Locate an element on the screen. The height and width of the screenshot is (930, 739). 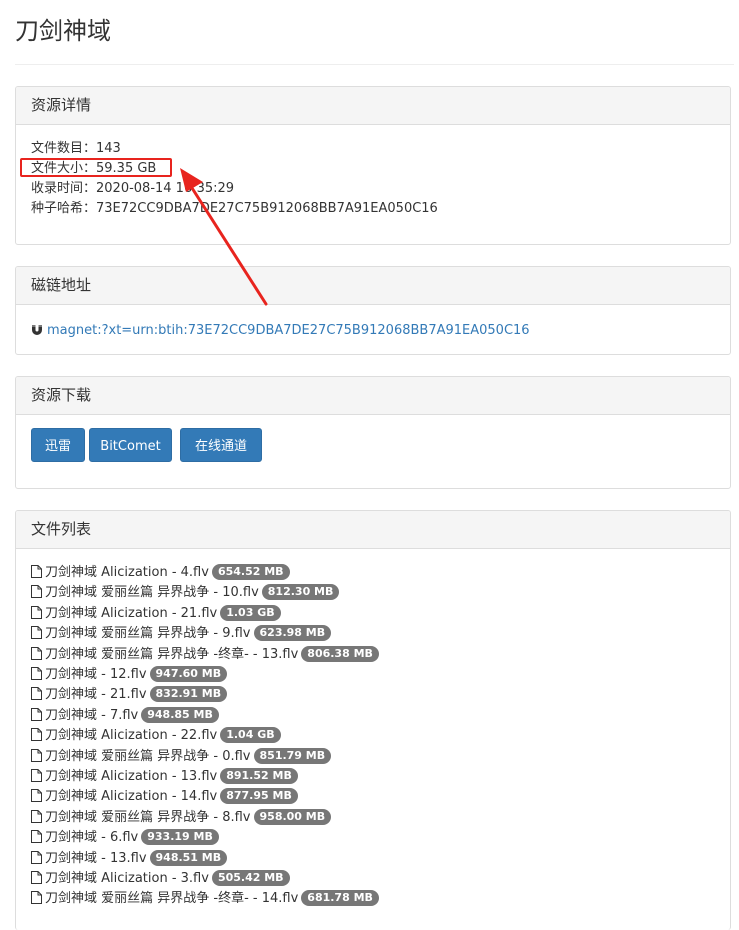
file-list-item: 刀剑神域 Alicization - 3.flv 505.42 MB is located at coordinates (160, 879).